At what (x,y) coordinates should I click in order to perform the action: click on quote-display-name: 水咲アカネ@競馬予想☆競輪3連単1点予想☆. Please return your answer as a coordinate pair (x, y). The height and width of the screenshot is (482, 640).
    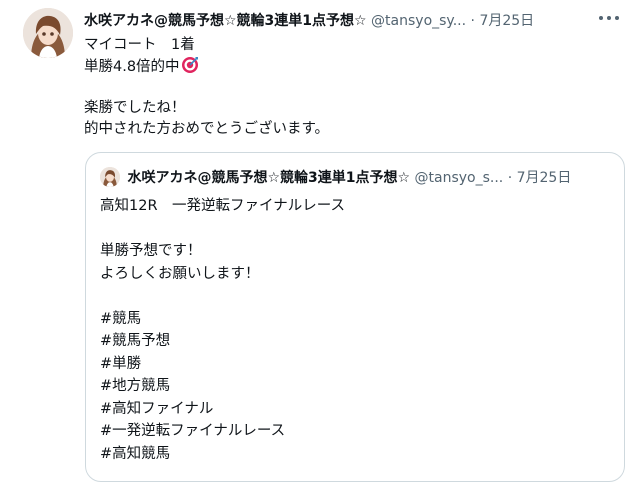
    Looking at the image, I should click on (268, 178).